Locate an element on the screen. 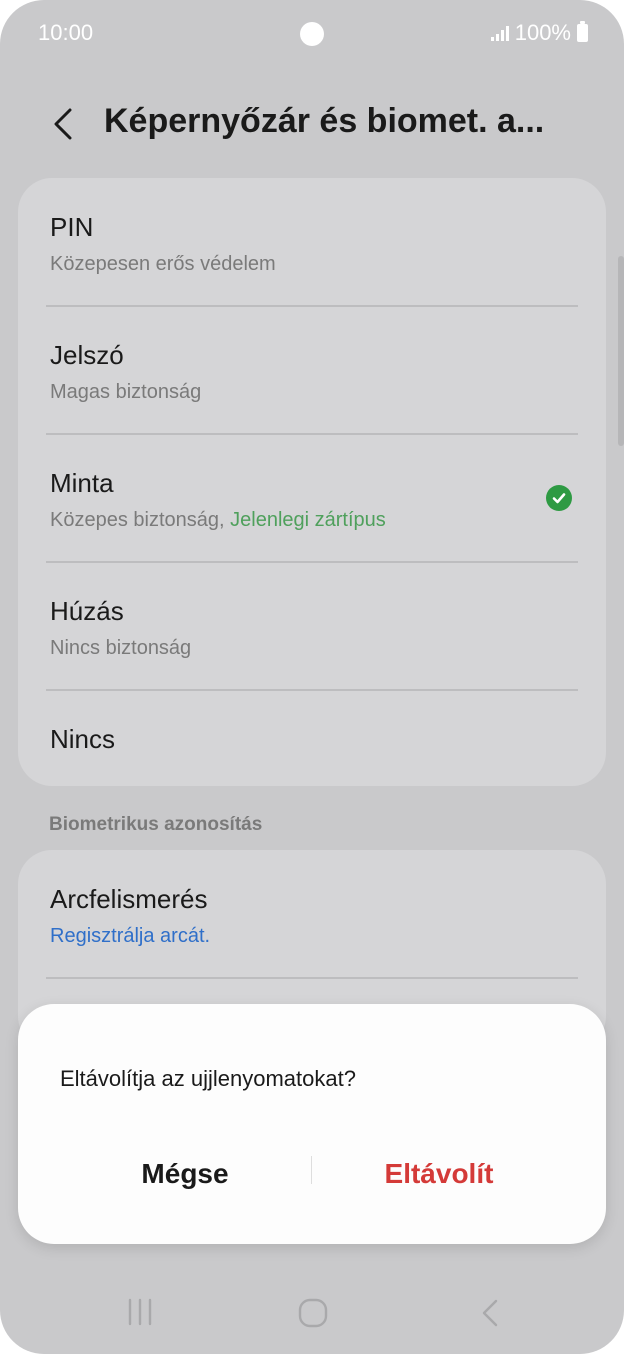  back-icon is located at coordinates (66, 124).